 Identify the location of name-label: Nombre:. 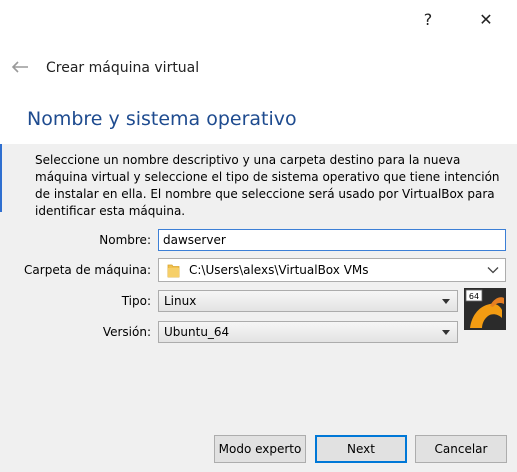
(125, 240).